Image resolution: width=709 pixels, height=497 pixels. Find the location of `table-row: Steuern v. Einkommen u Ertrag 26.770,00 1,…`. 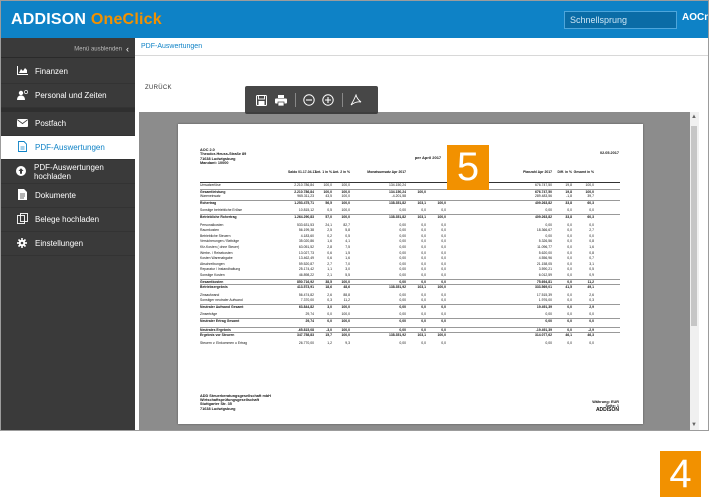

table-row: Steuern v. Einkommen u Ertrag 26.770,00 1,… is located at coordinates (410, 344).